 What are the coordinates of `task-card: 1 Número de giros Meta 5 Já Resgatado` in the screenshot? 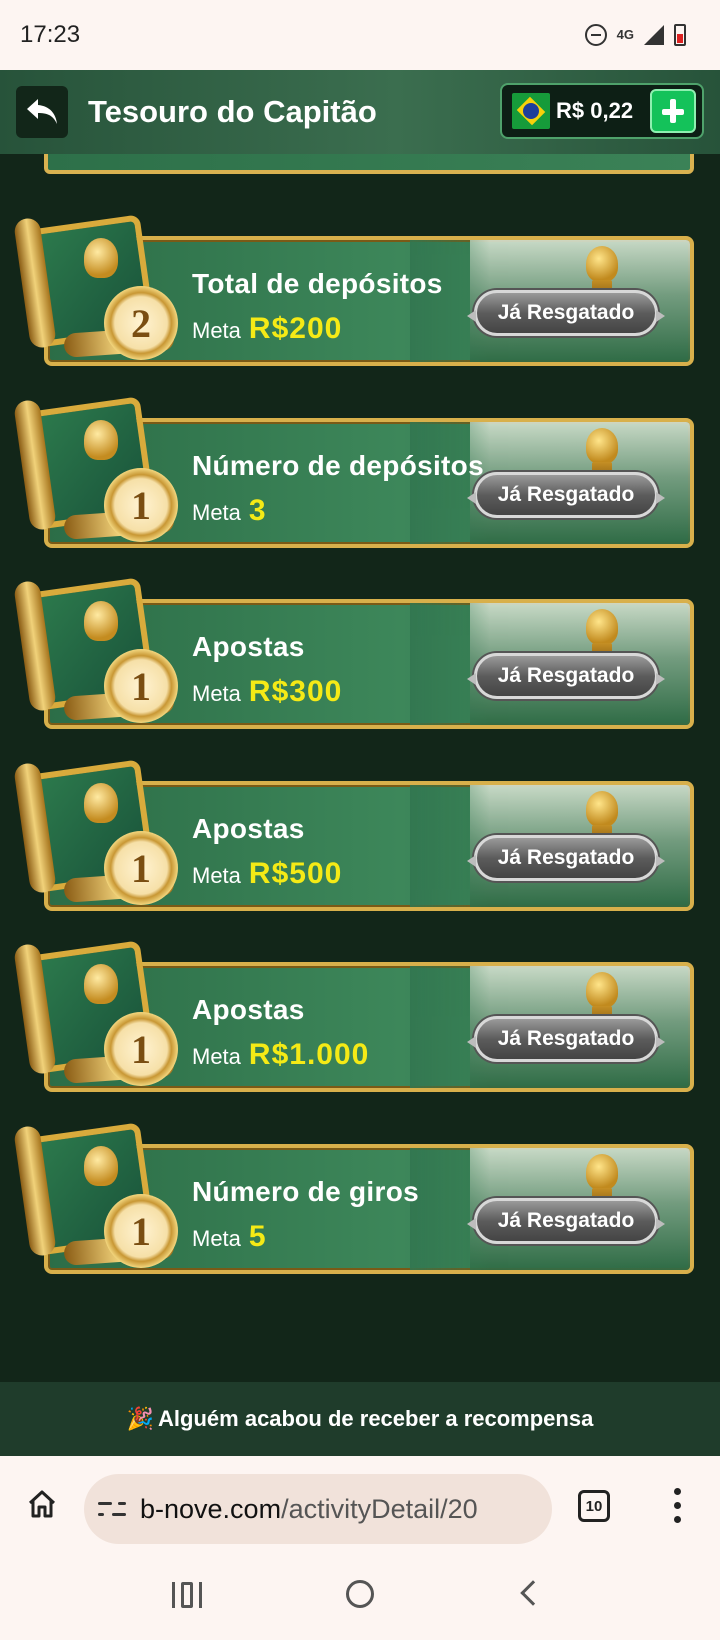 It's located at (360, 1200).